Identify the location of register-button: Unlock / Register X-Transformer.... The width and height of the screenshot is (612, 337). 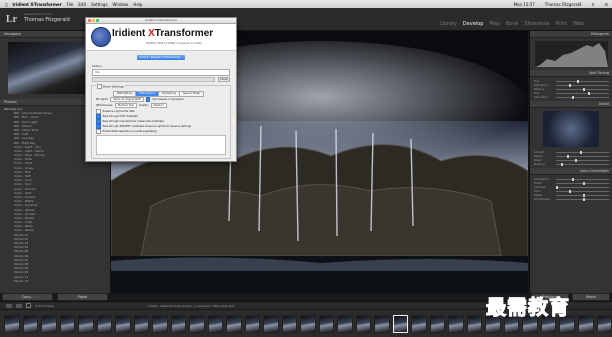
(161, 57).